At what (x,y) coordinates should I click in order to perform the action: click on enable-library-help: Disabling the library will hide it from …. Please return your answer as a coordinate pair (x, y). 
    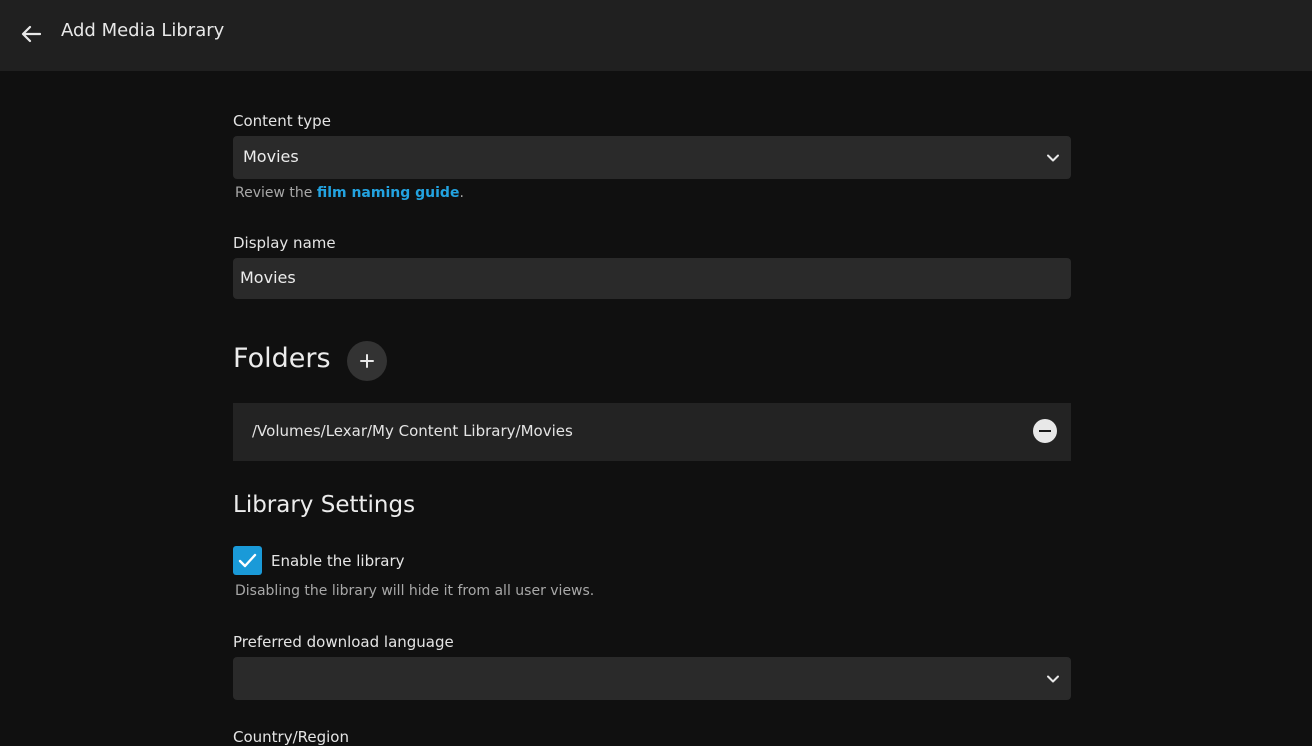
    Looking at the image, I should click on (415, 591).